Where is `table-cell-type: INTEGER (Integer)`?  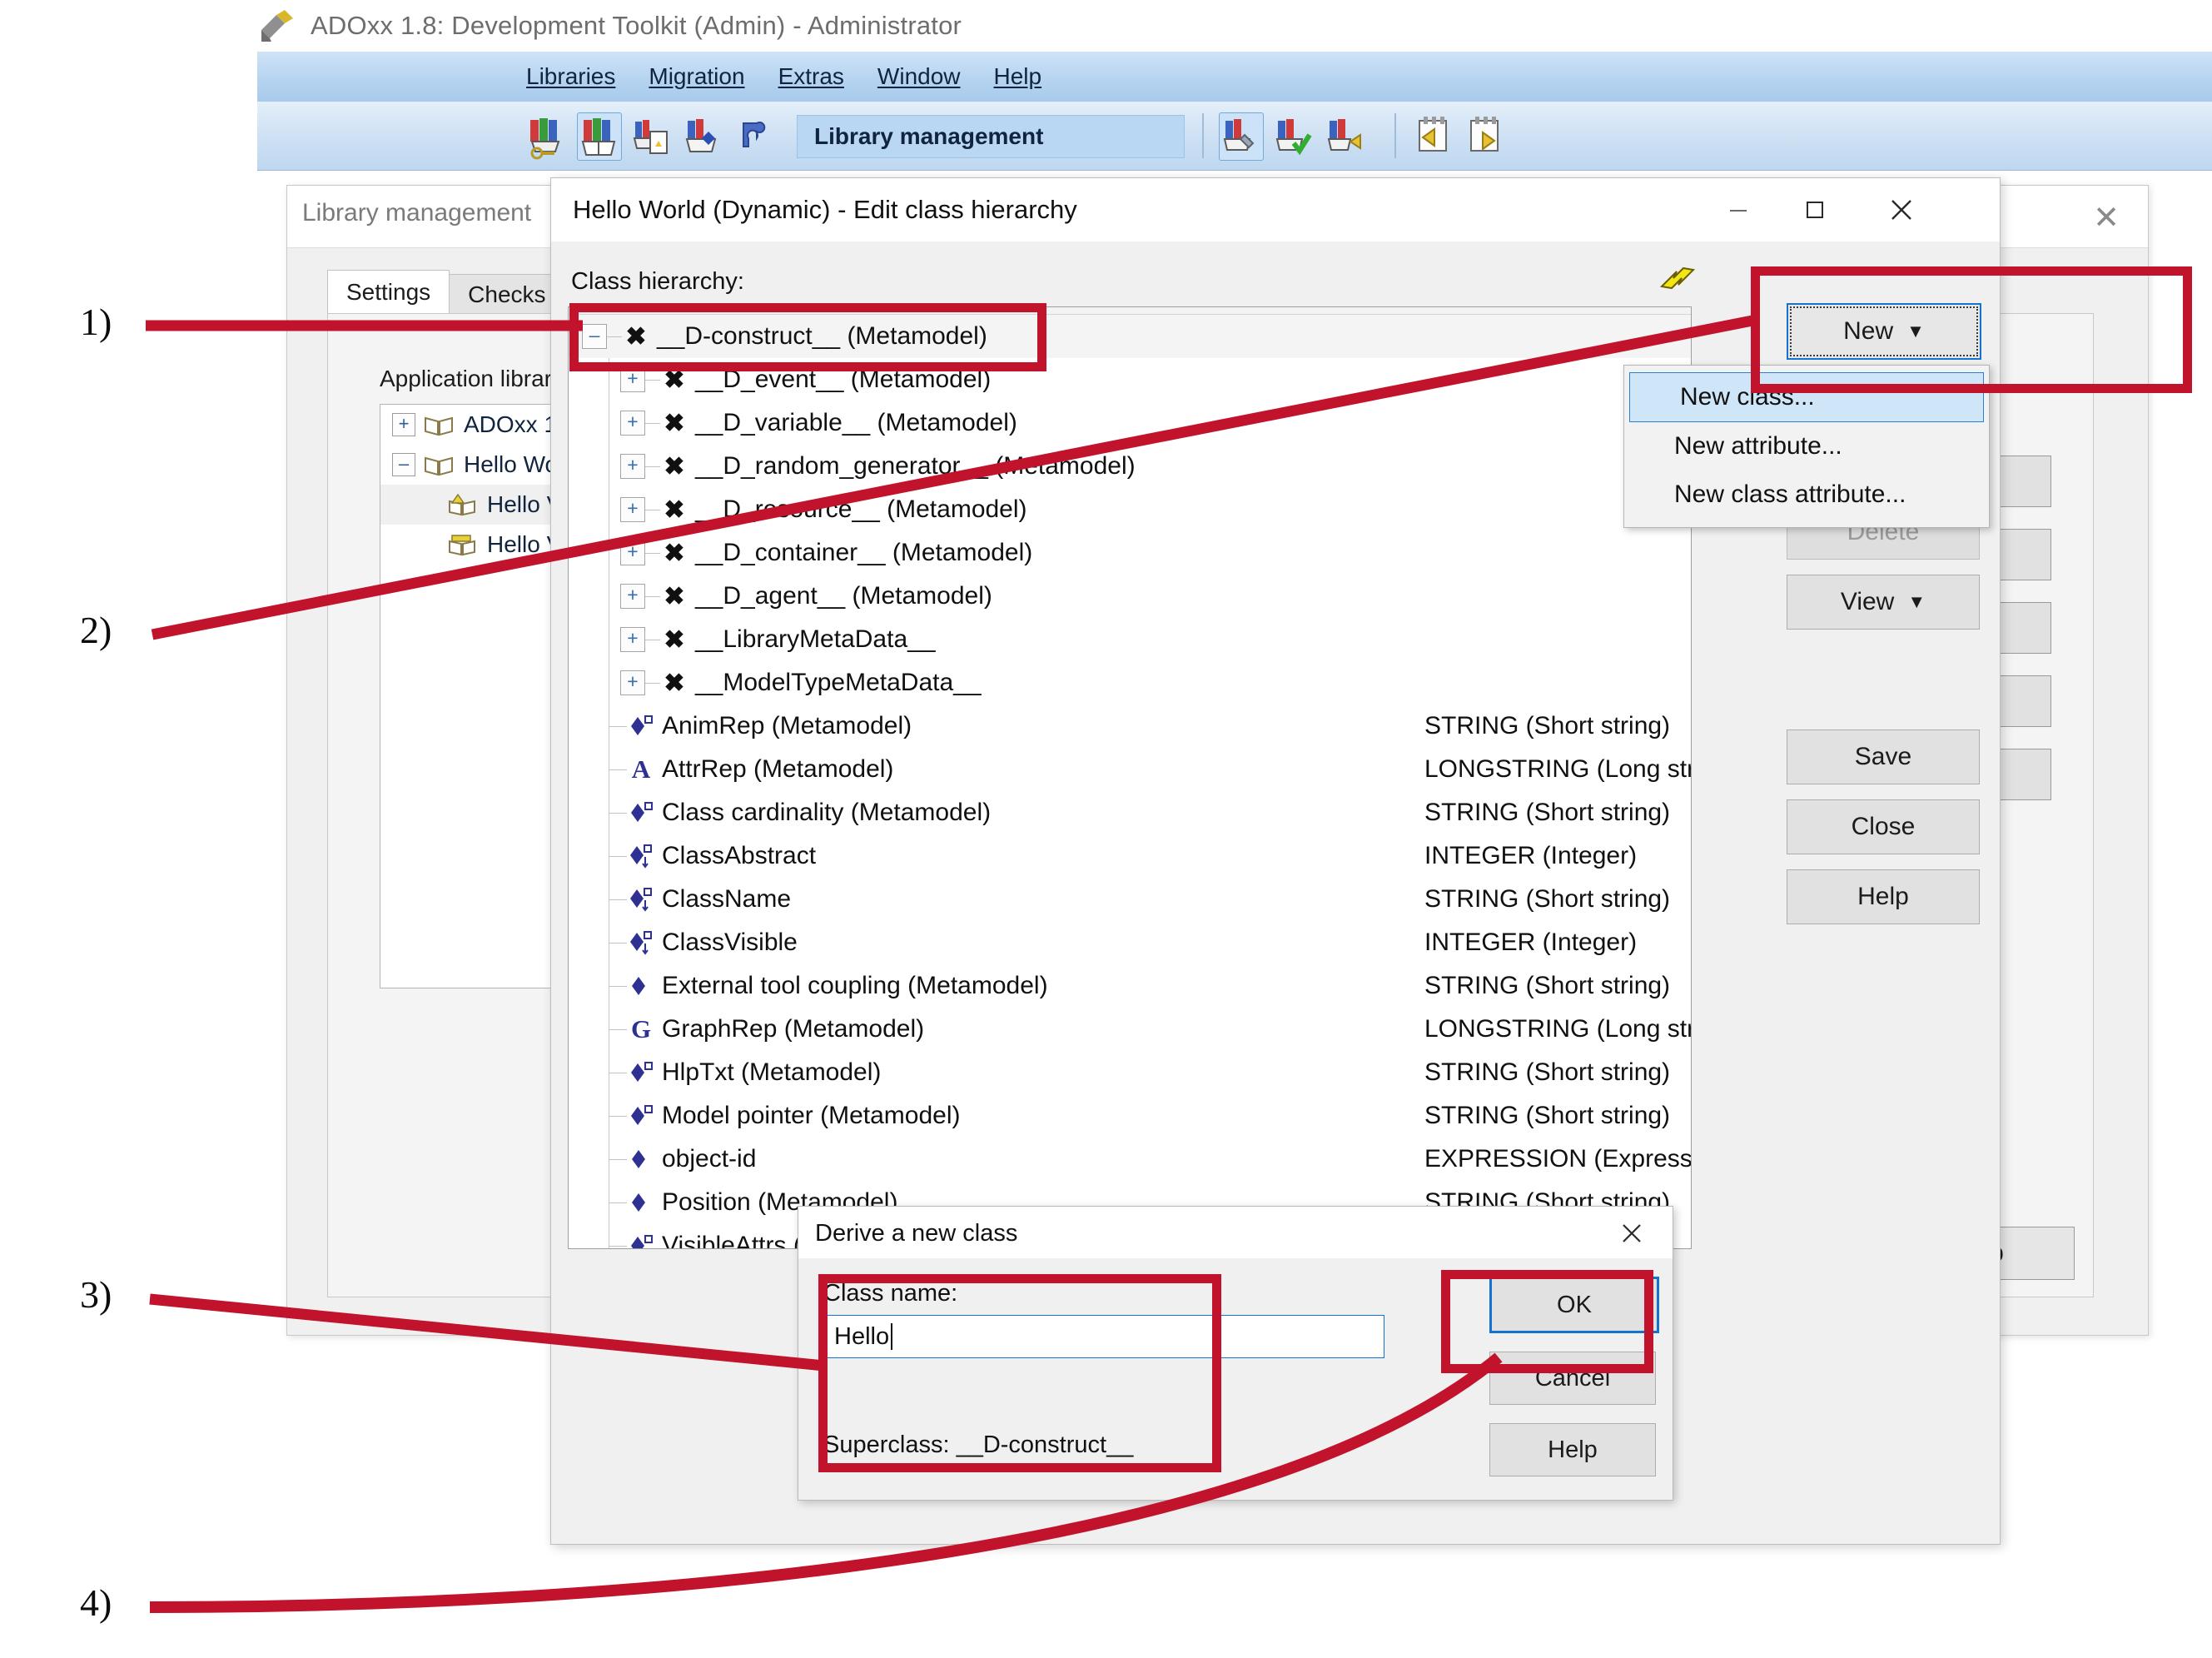
table-cell-type: INTEGER (Integer) is located at coordinates (1531, 856).